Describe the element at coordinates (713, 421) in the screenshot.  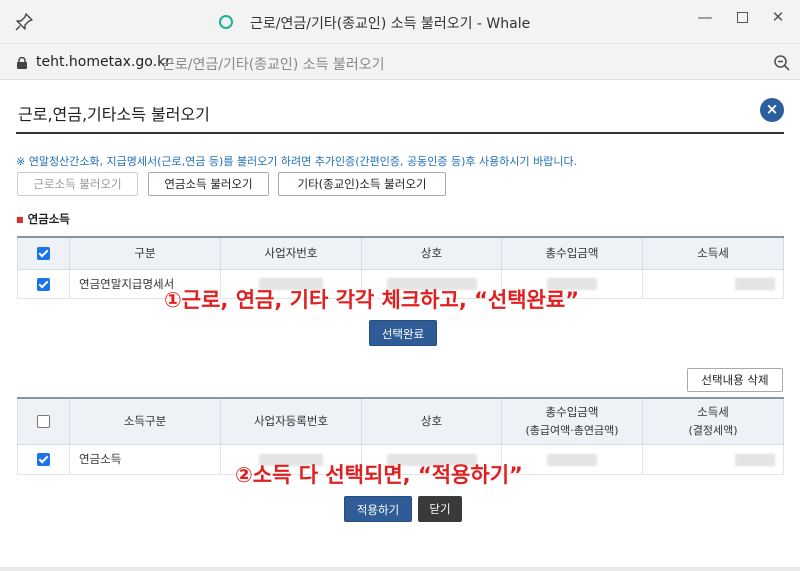
I see `col-header-tax: 소득세 (결정세액)` at that location.